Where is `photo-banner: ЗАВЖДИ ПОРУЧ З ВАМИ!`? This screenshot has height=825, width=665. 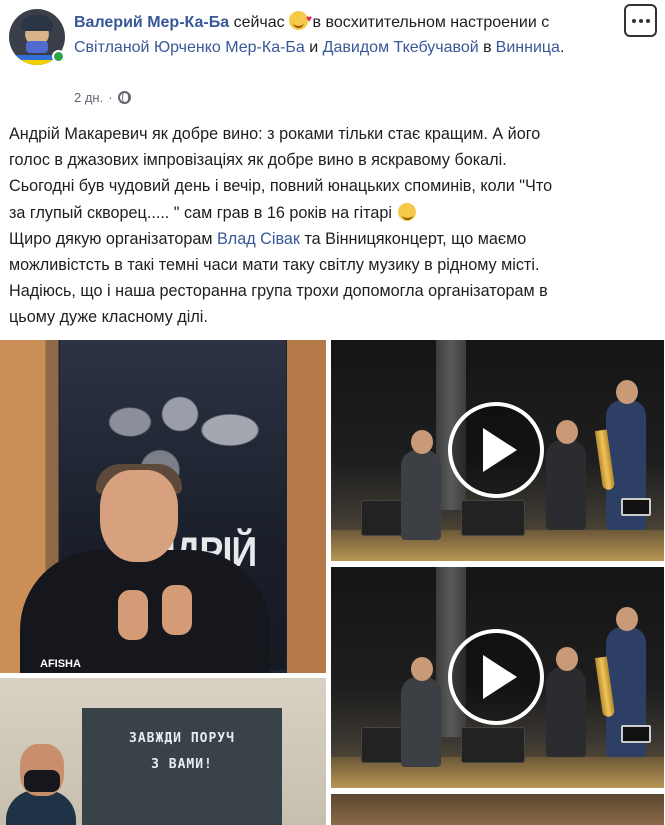 photo-banner: ЗАВЖДИ ПОРУЧ З ВАМИ! is located at coordinates (163, 751).